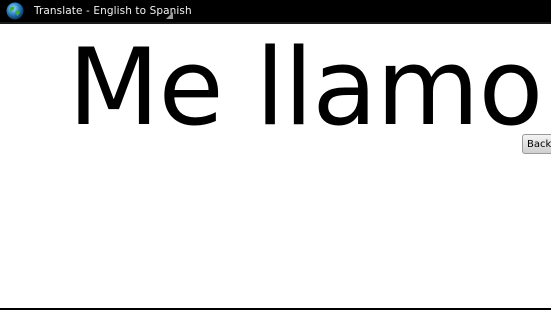 This screenshot has width=551, height=310. Describe the element at coordinates (15, 11) in the screenshot. I see `globe-icon` at that location.